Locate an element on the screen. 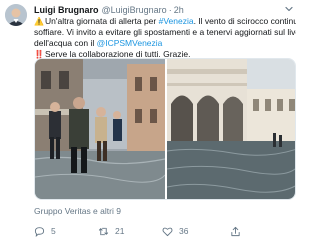 The image size is (320, 243). reply-context: Gruppo Veritas e altri 9 is located at coordinates (77, 211).